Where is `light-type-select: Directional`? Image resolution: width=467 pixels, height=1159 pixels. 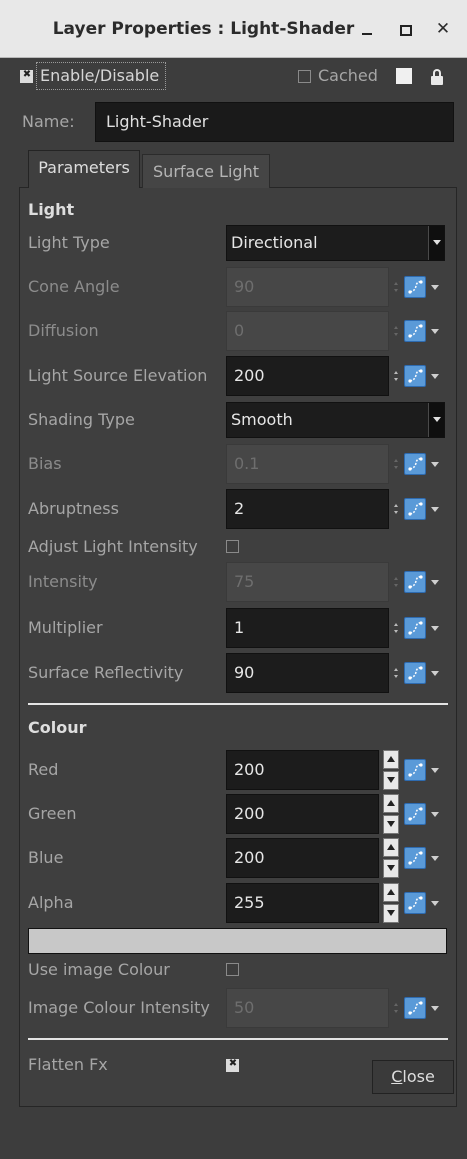
light-type-select: Directional is located at coordinates (335, 243).